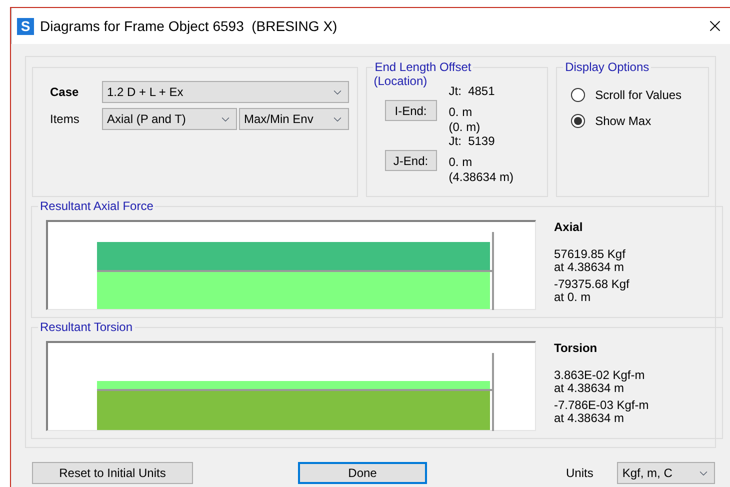 The height and width of the screenshot is (487, 730). Describe the element at coordinates (65, 92) in the screenshot. I see `case-label: Case` at that location.